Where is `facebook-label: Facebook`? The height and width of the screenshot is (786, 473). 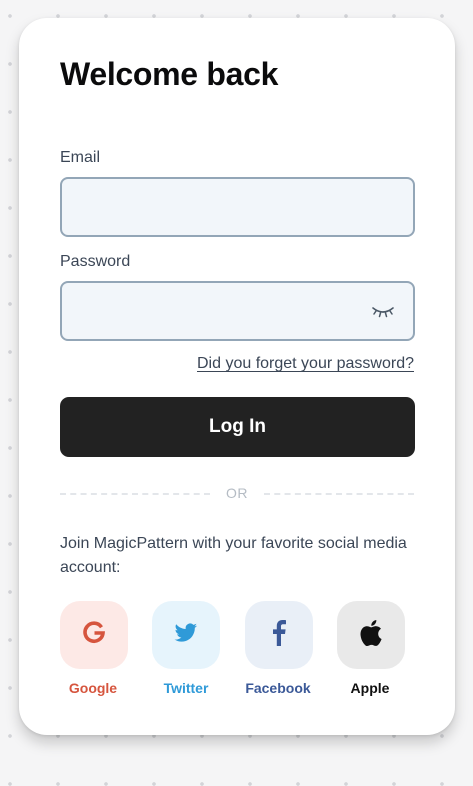
facebook-label: Facebook is located at coordinates (278, 688).